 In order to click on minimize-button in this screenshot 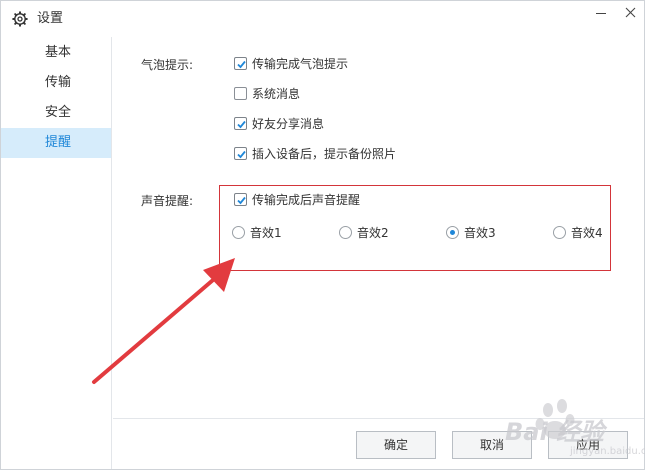, I will do `click(602, 13)`.